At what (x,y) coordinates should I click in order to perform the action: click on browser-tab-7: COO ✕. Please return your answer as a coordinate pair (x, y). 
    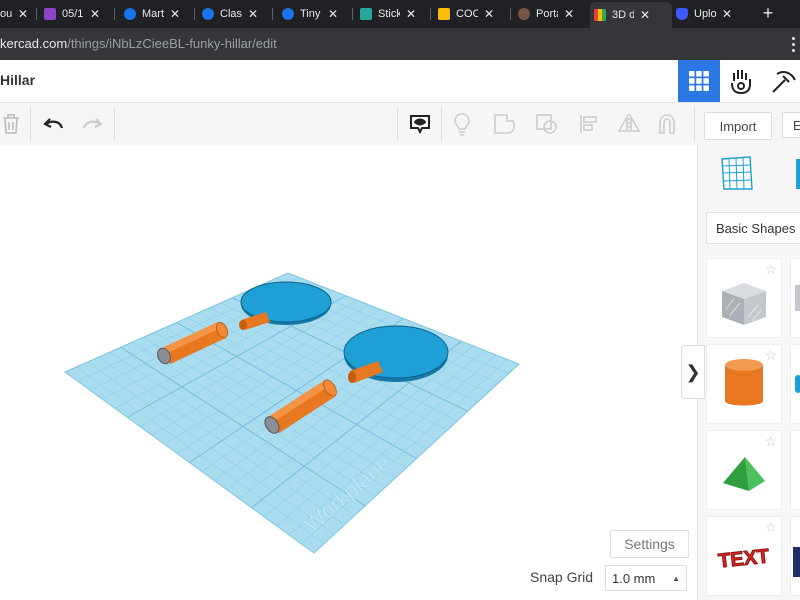
    Looking at the image, I should click on (471, 14).